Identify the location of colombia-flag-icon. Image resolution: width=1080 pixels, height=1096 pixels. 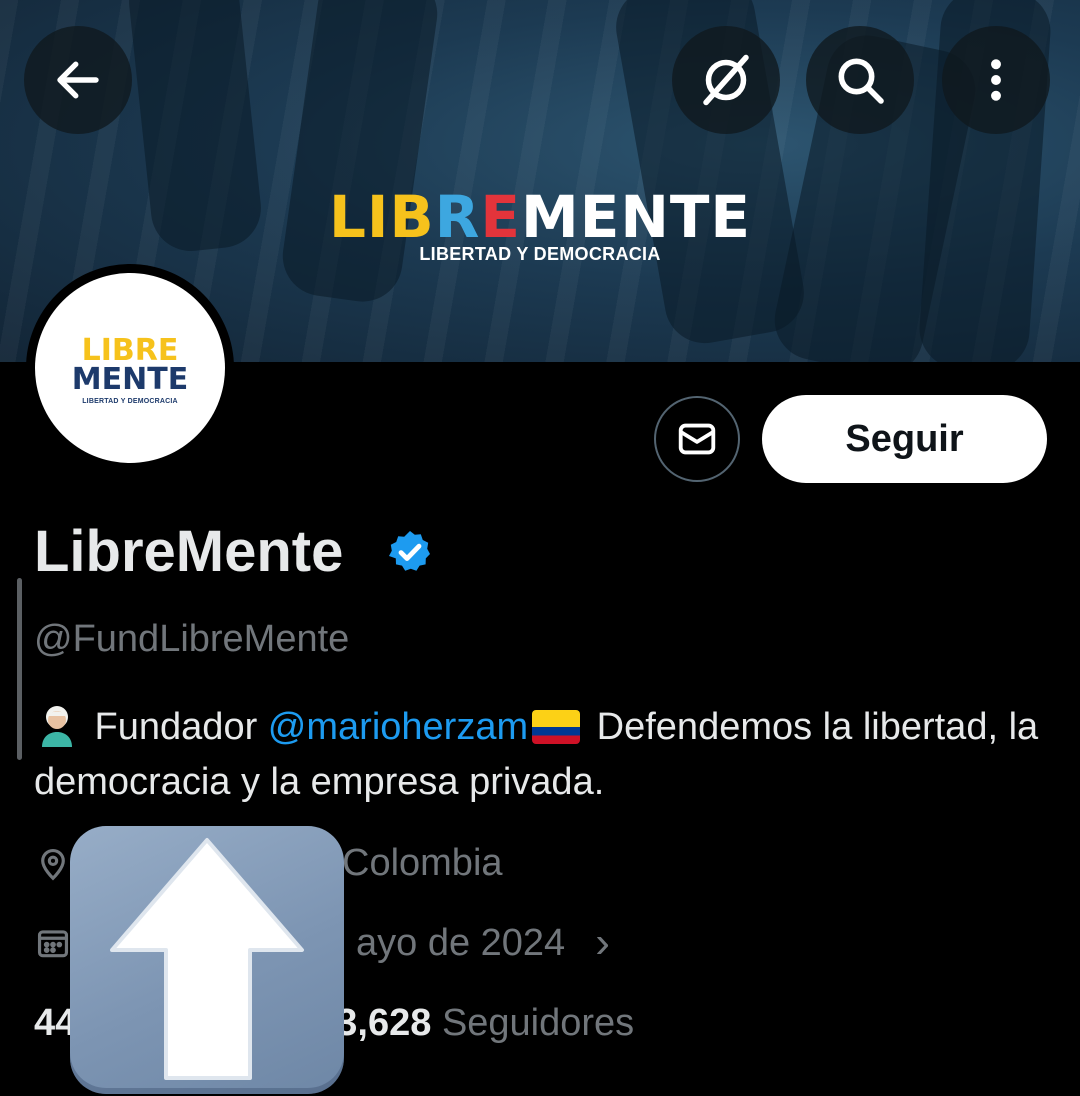
(556, 727).